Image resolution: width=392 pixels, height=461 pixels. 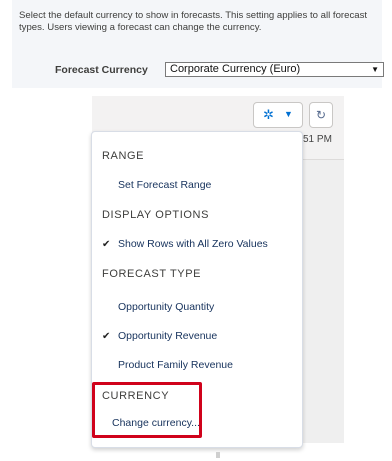 I want to click on refresh-button: ↻, so click(x=321, y=115).